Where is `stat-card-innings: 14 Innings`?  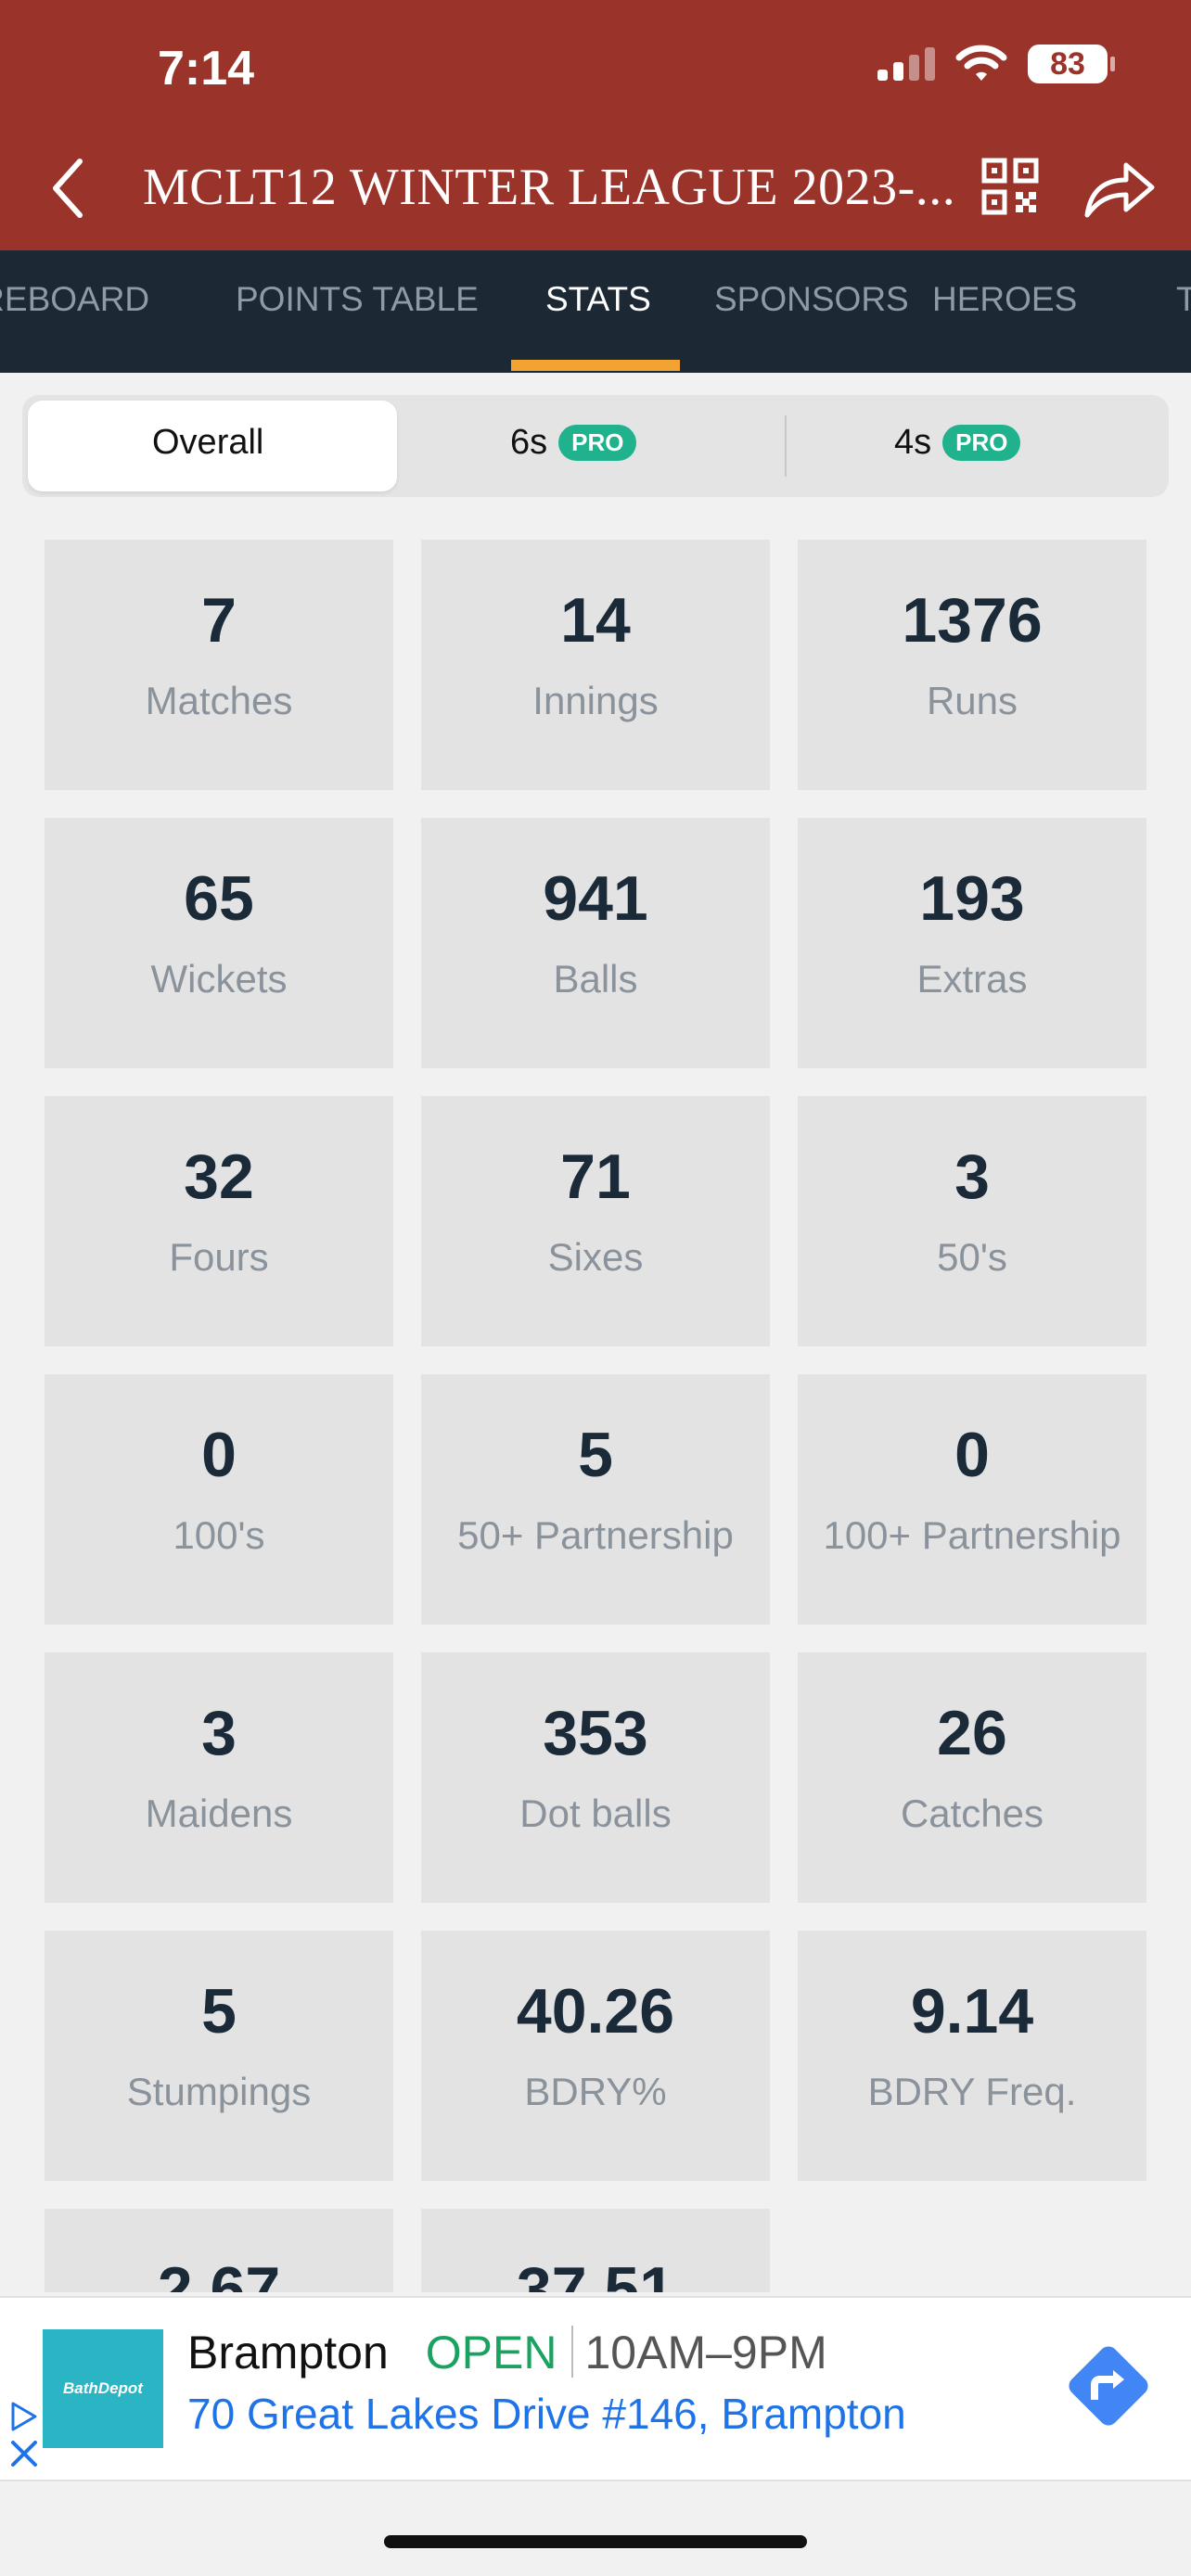
stat-card-innings: 14 Innings is located at coordinates (595, 665).